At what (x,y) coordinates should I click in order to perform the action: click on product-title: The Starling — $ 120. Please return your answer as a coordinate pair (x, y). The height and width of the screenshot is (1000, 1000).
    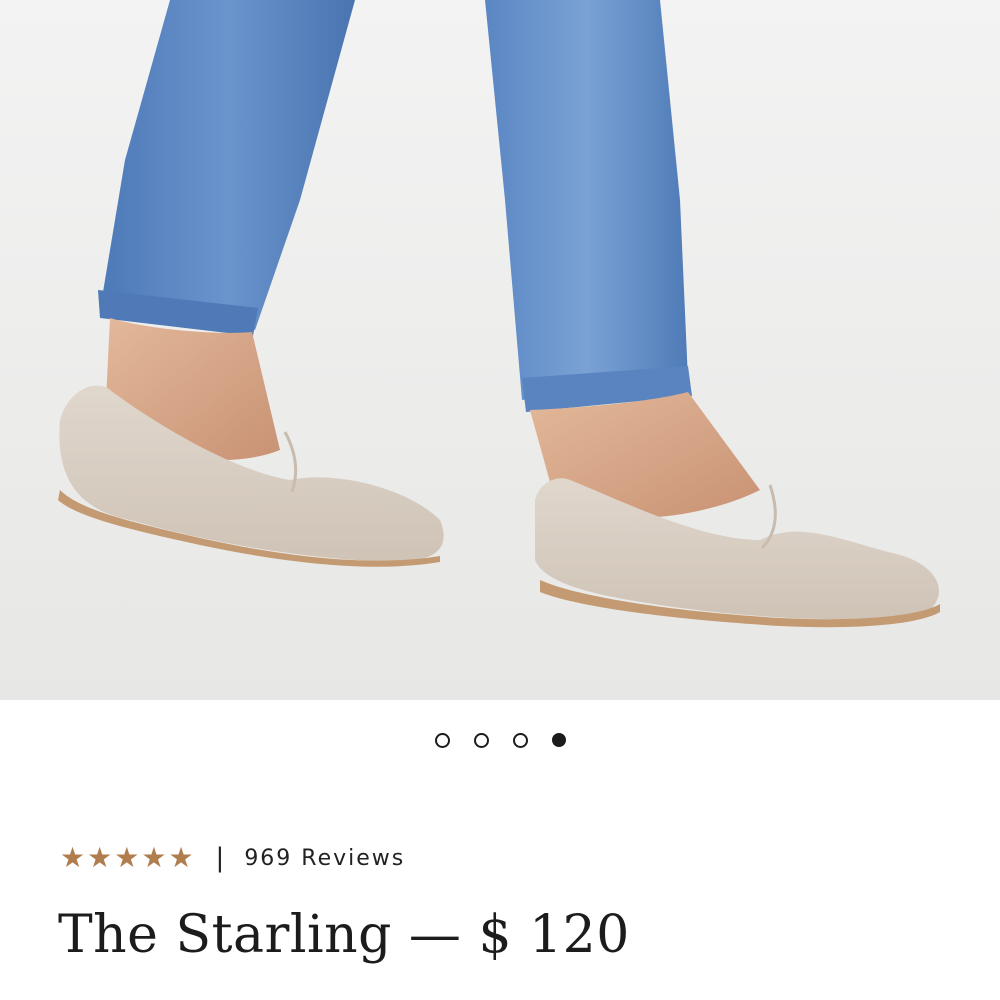
    Looking at the image, I should click on (344, 935).